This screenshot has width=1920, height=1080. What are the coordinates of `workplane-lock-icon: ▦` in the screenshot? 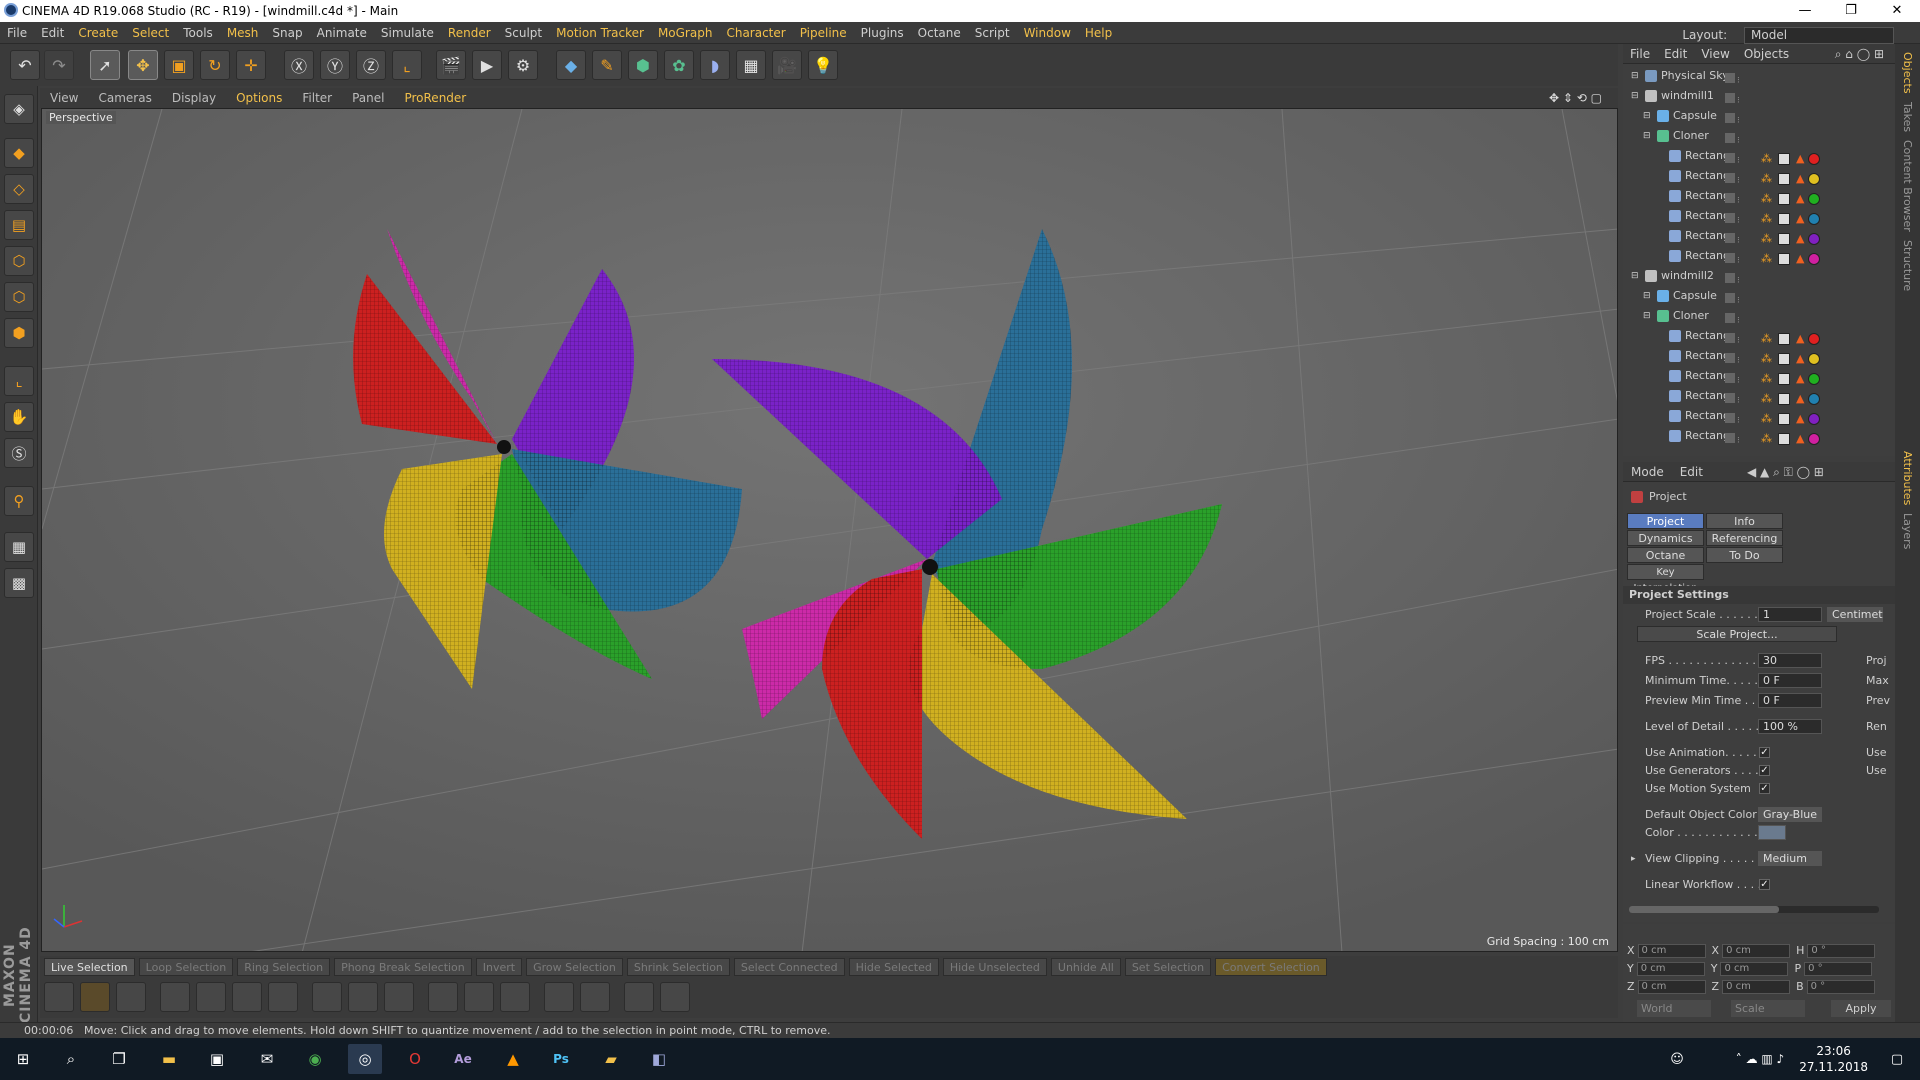 It's located at (19, 547).